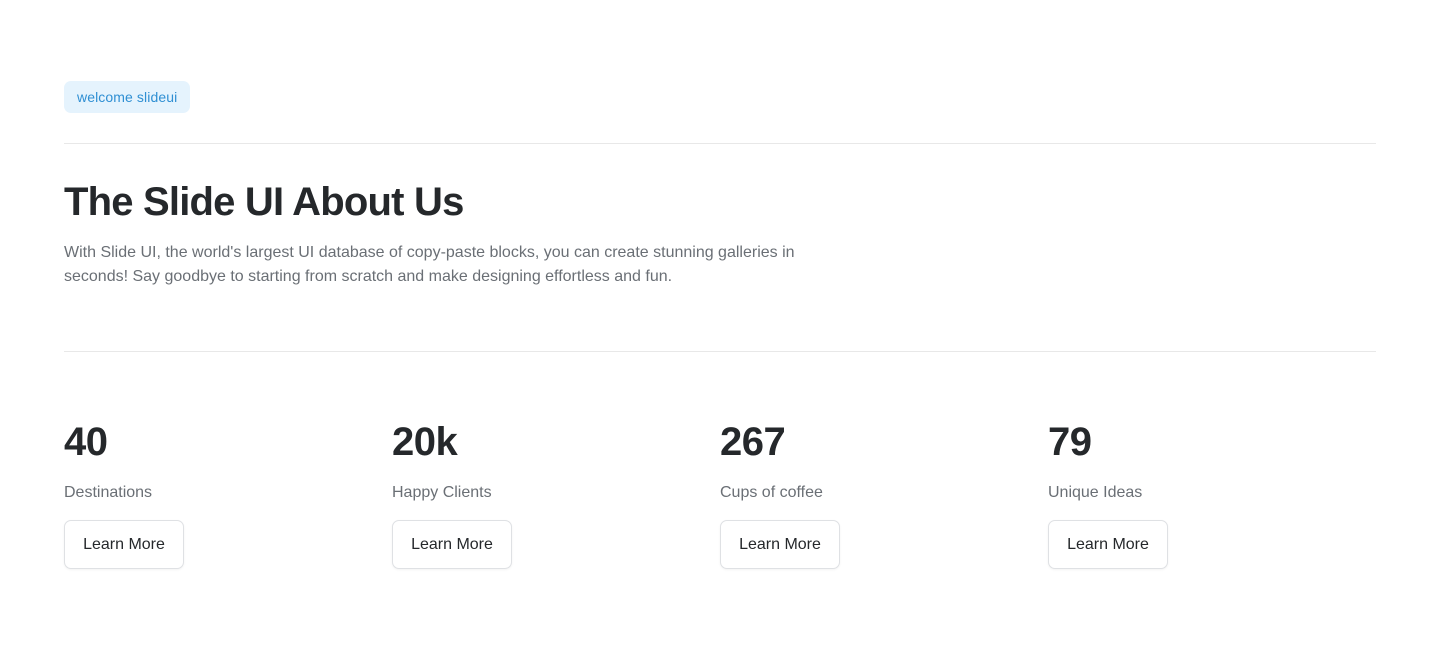 This screenshot has height=649, width=1440. What do you see at coordinates (720, 143) in the screenshot?
I see `top-divider` at bounding box center [720, 143].